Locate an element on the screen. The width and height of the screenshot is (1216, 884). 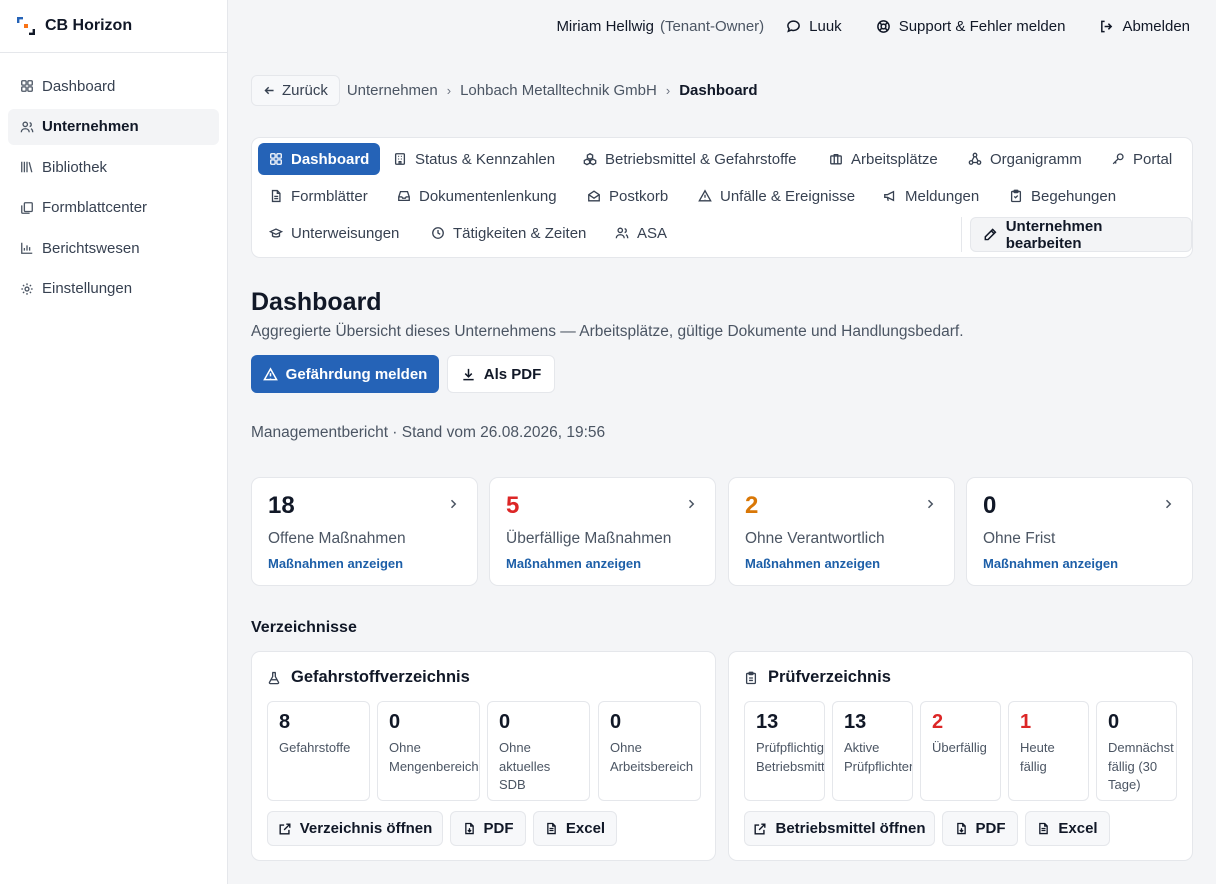
external-link-icon is located at coordinates (285, 828).